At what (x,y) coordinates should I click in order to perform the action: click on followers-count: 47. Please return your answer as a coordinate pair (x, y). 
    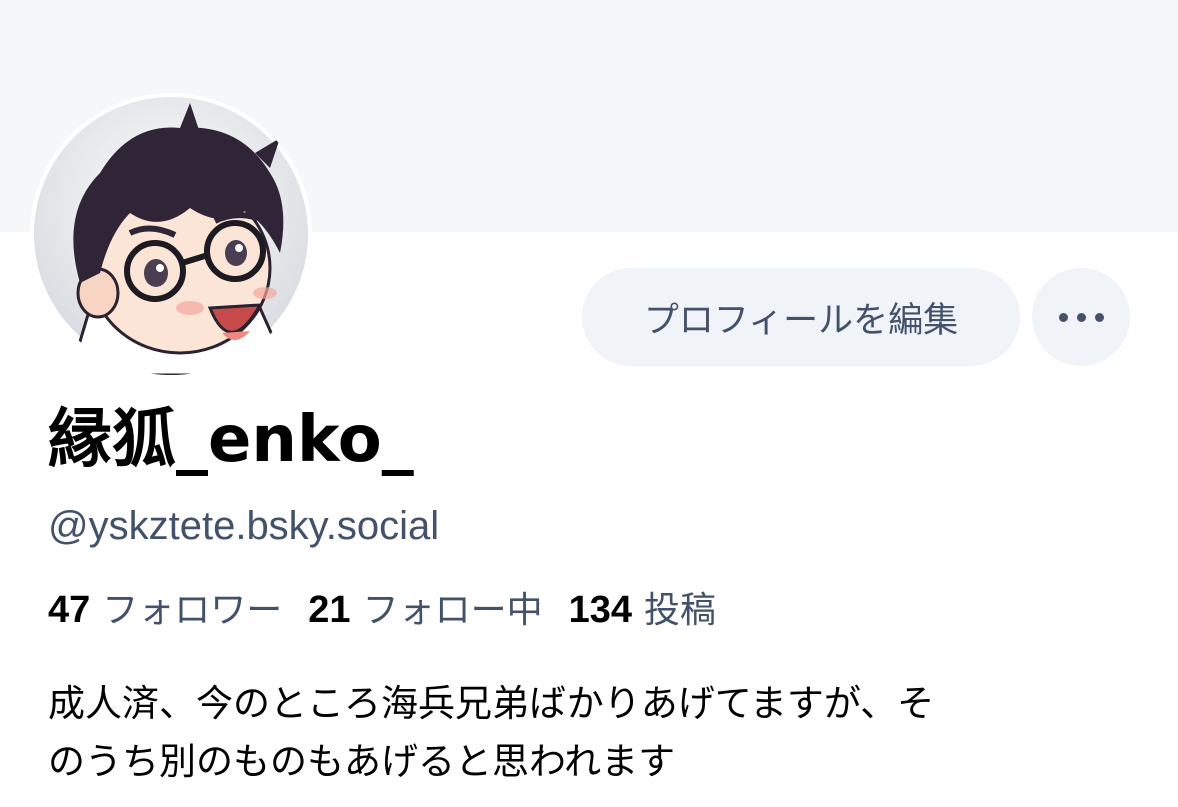
    Looking at the image, I should click on (69, 610).